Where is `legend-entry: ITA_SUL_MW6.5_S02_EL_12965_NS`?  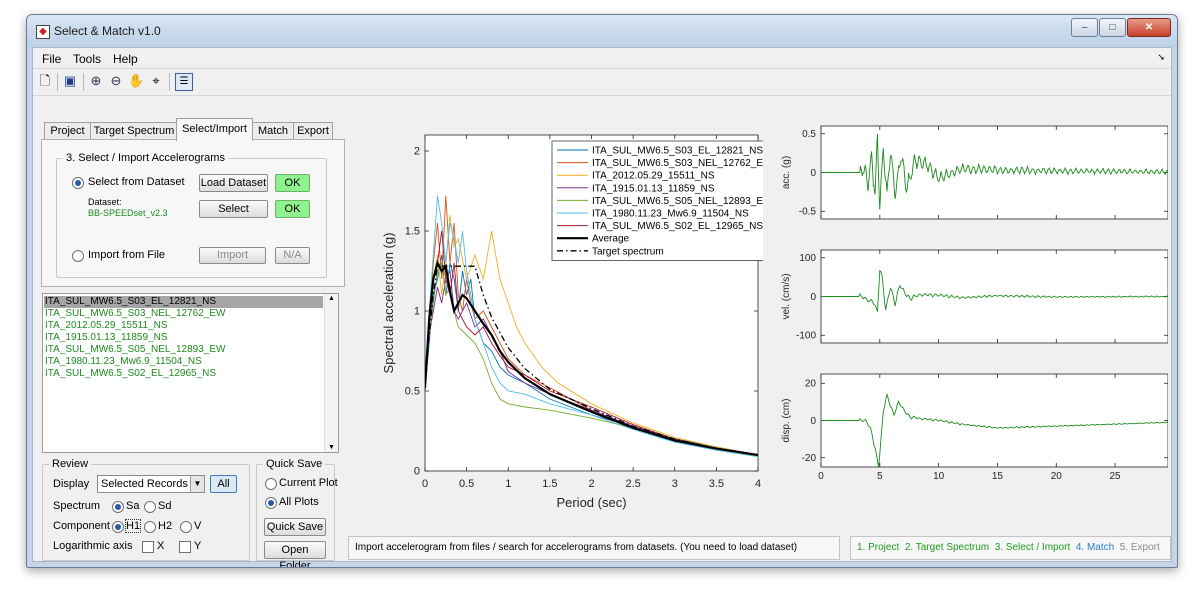
legend-entry: ITA_SUL_MW6.5_S02_EL_12965_NS is located at coordinates (677, 226).